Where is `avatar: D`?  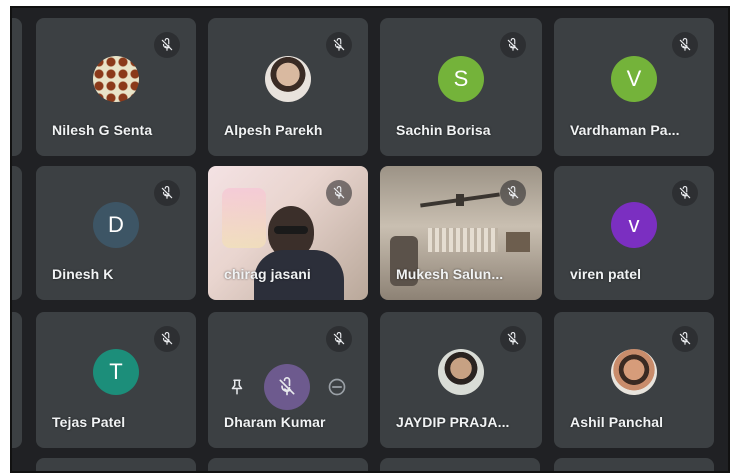
avatar: D is located at coordinates (116, 224).